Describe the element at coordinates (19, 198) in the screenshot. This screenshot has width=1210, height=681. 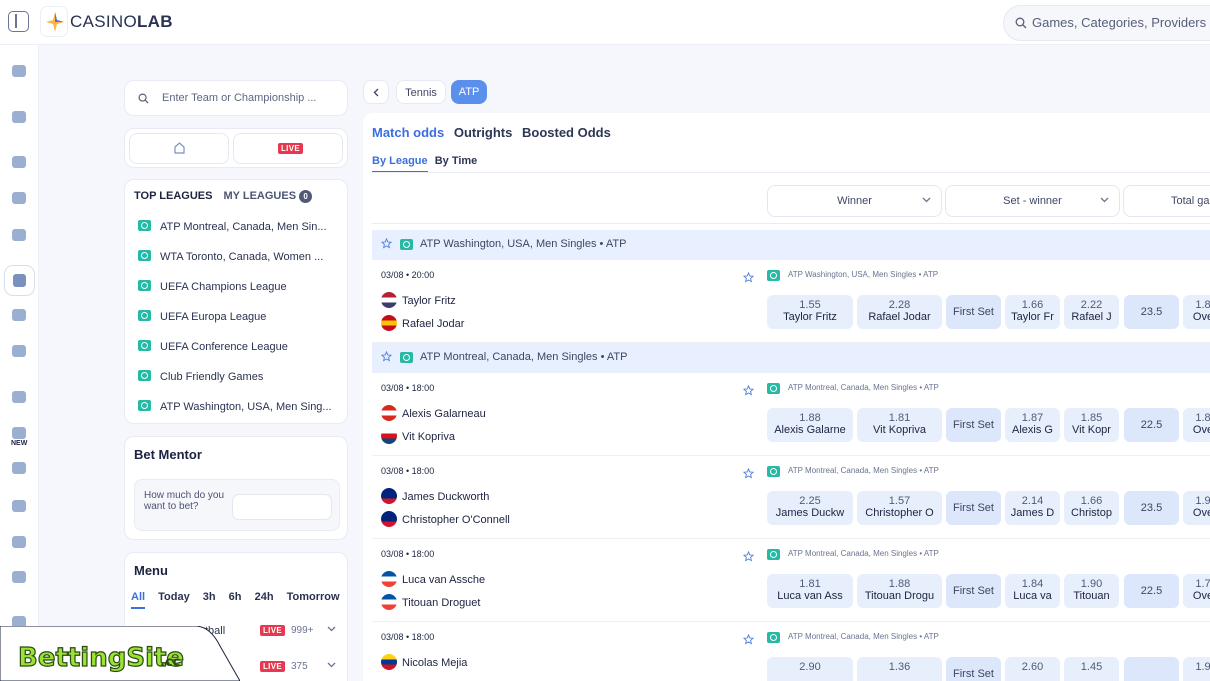
I see `slots-icon` at that location.